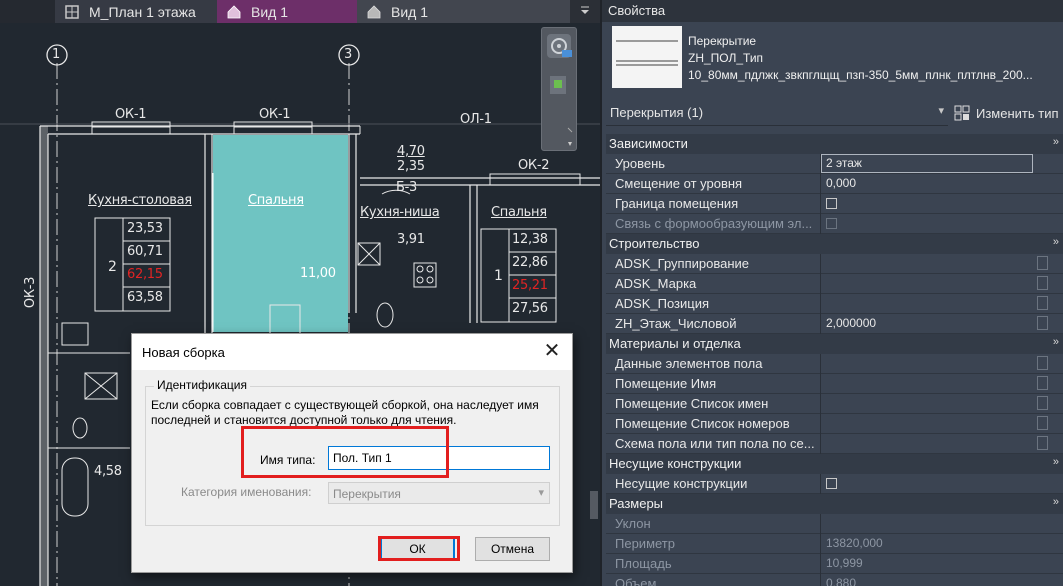 Image resolution: width=1063 pixels, height=586 pixels. I want to click on window-mark: ОК-1, so click(275, 114).